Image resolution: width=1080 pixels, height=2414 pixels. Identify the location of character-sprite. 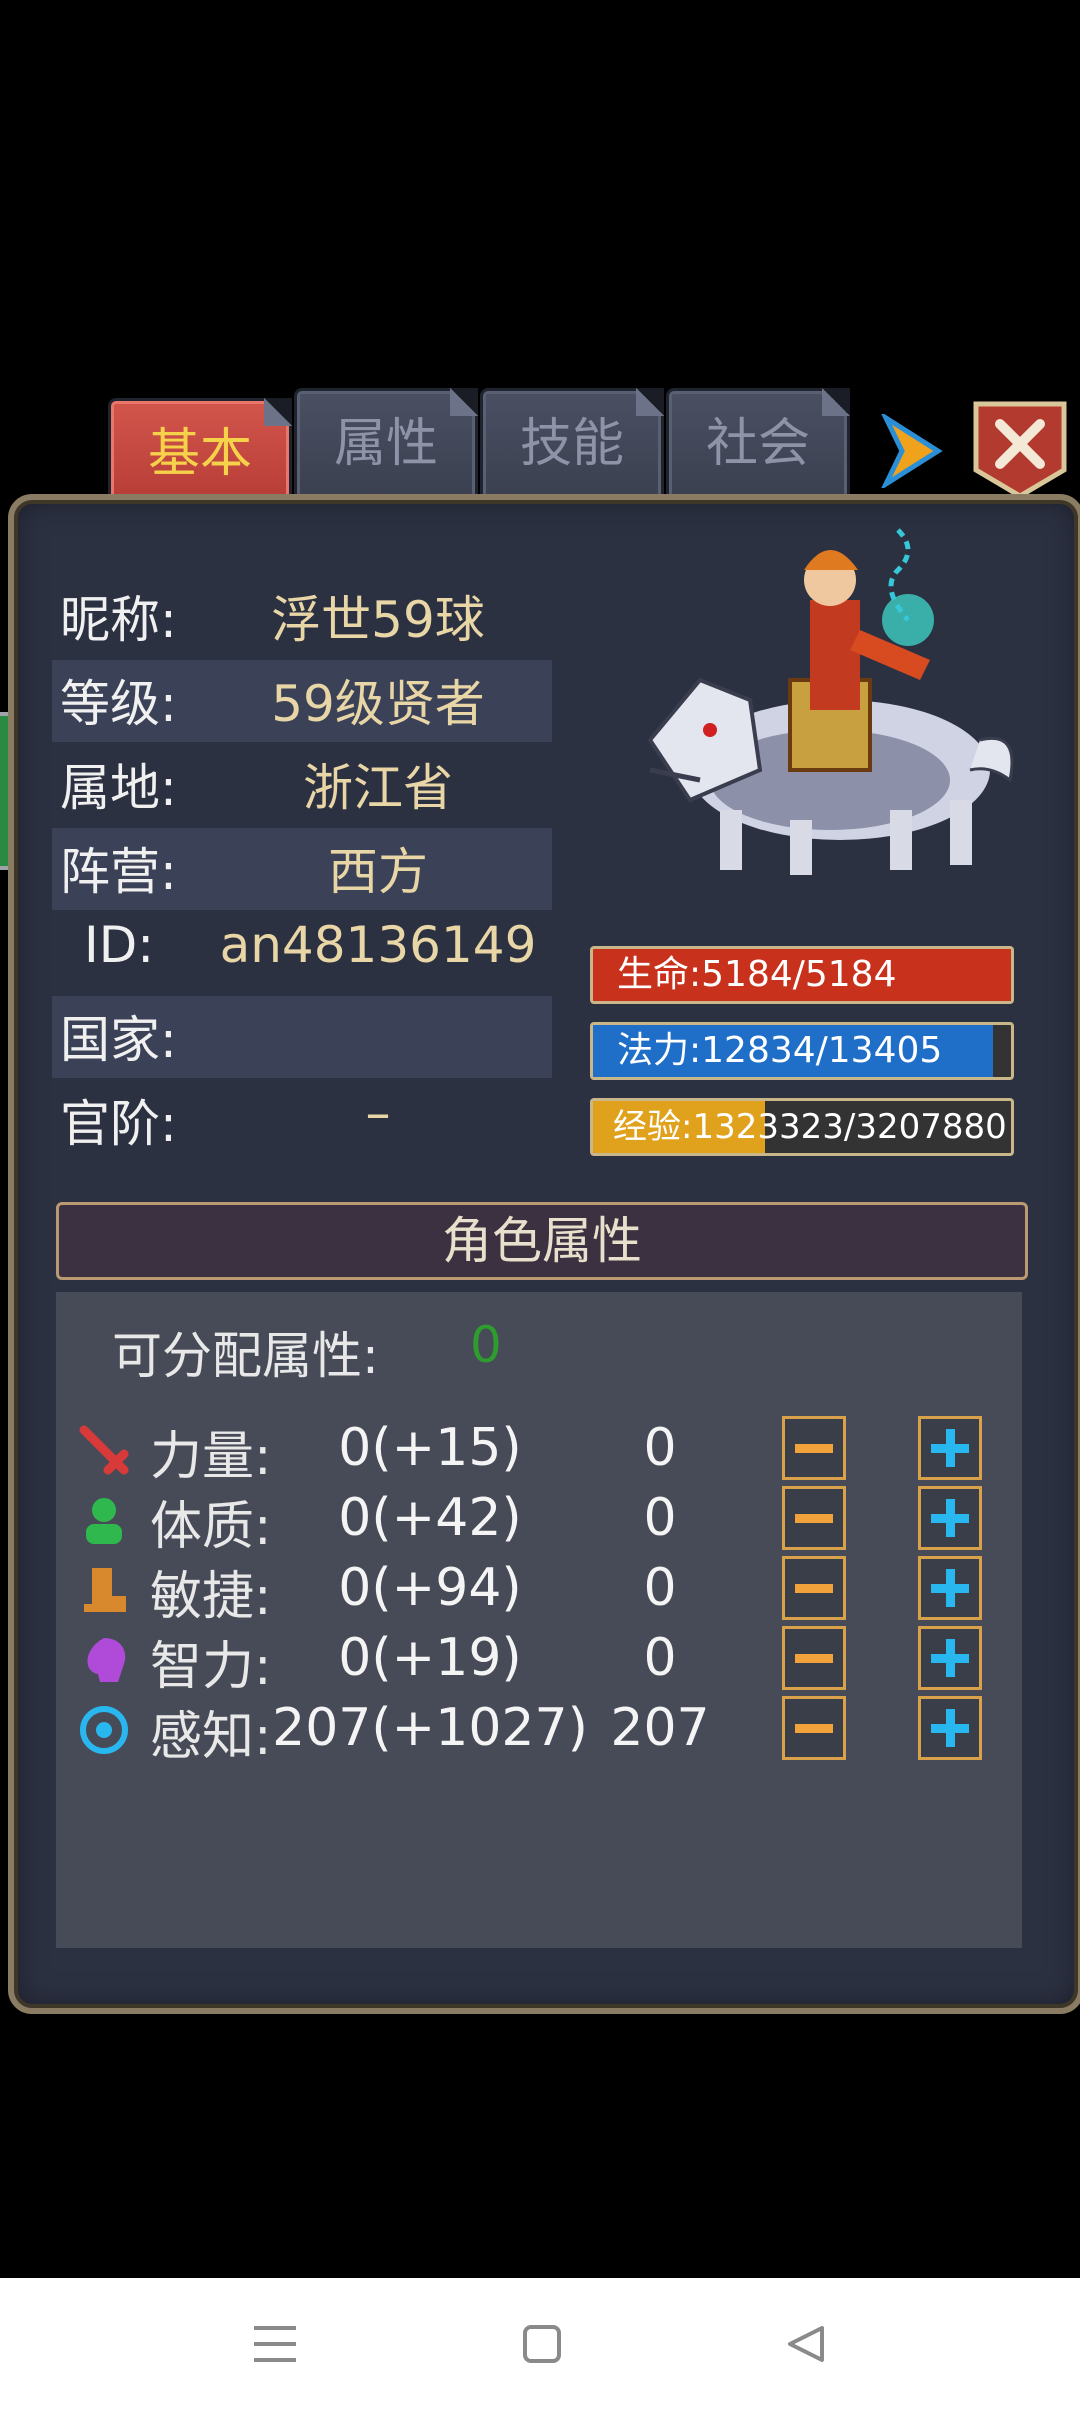
(830, 701).